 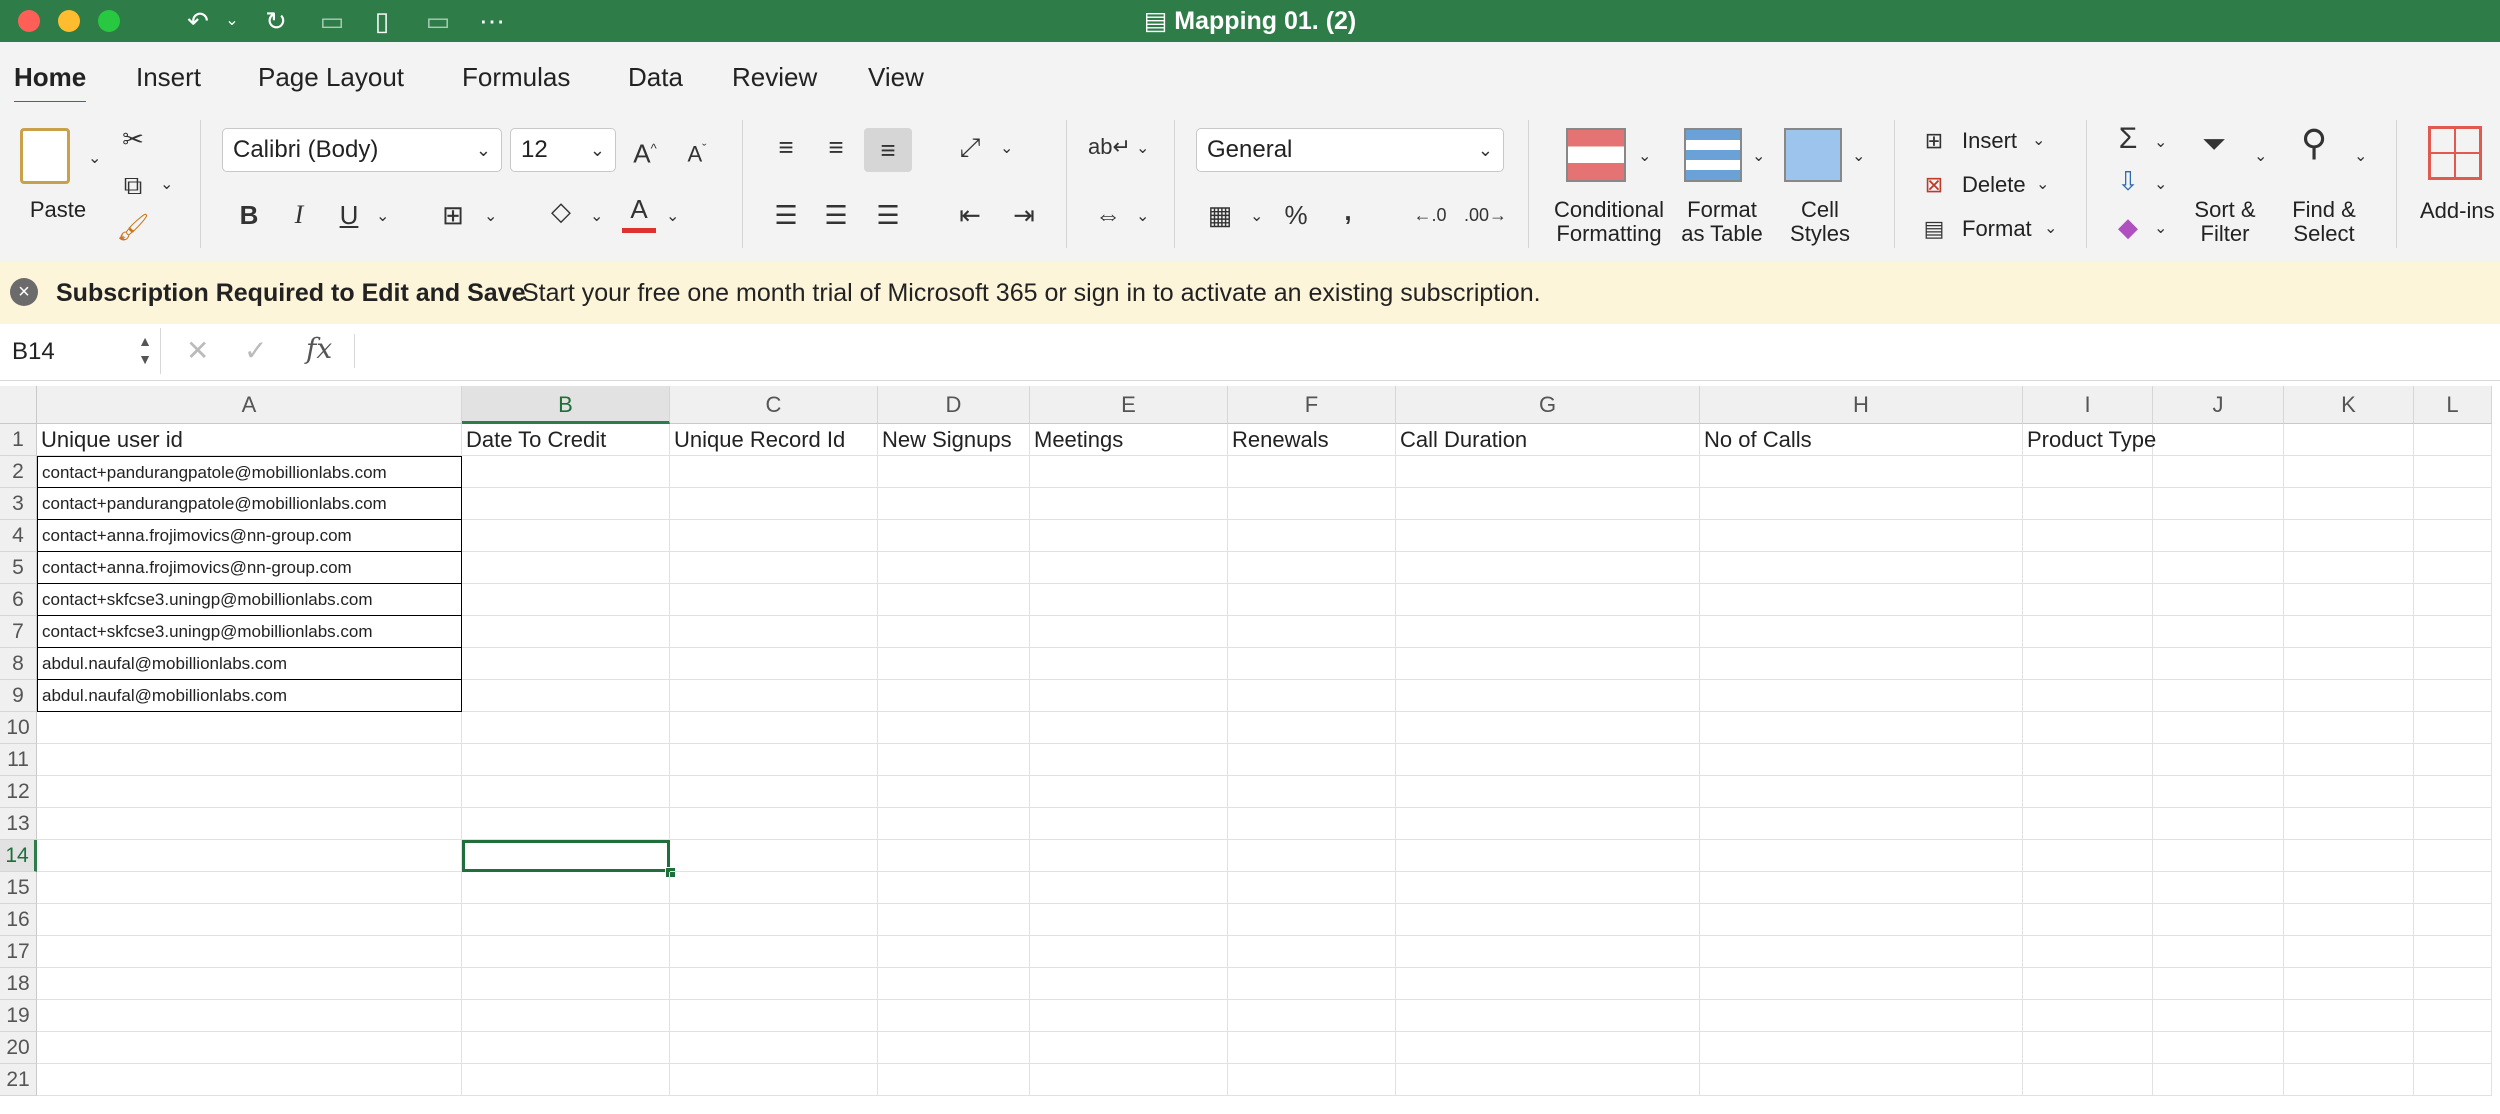 What do you see at coordinates (1861, 600) in the screenshot?
I see `cell-h6` at bounding box center [1861, 600].